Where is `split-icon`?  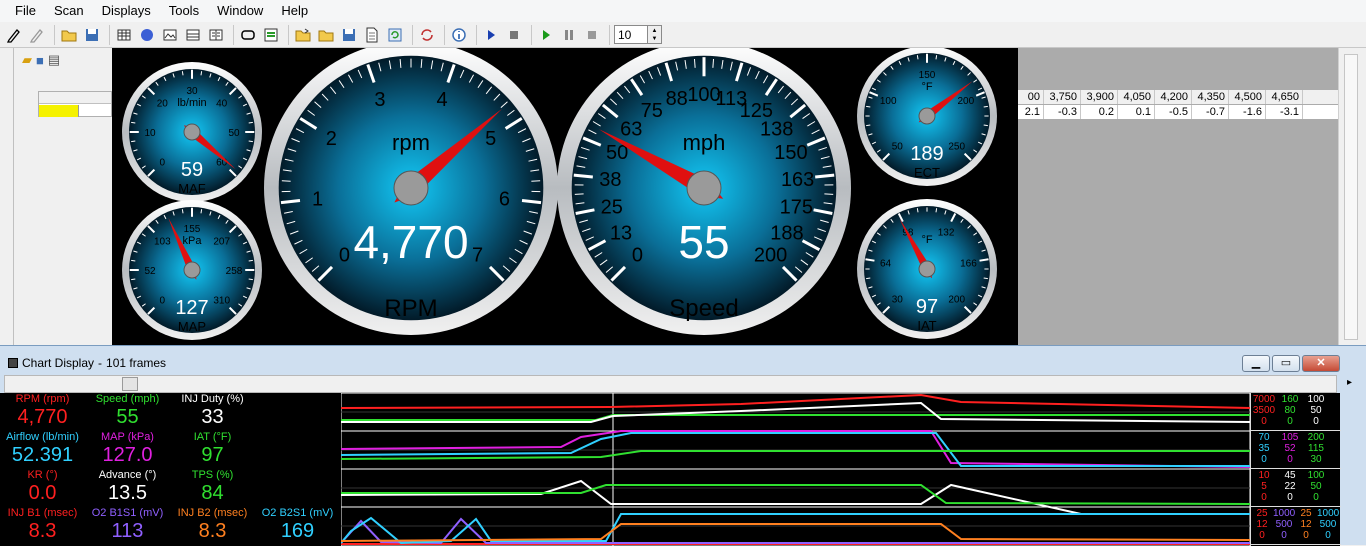 split-icon is located at coordinates (216, 35).